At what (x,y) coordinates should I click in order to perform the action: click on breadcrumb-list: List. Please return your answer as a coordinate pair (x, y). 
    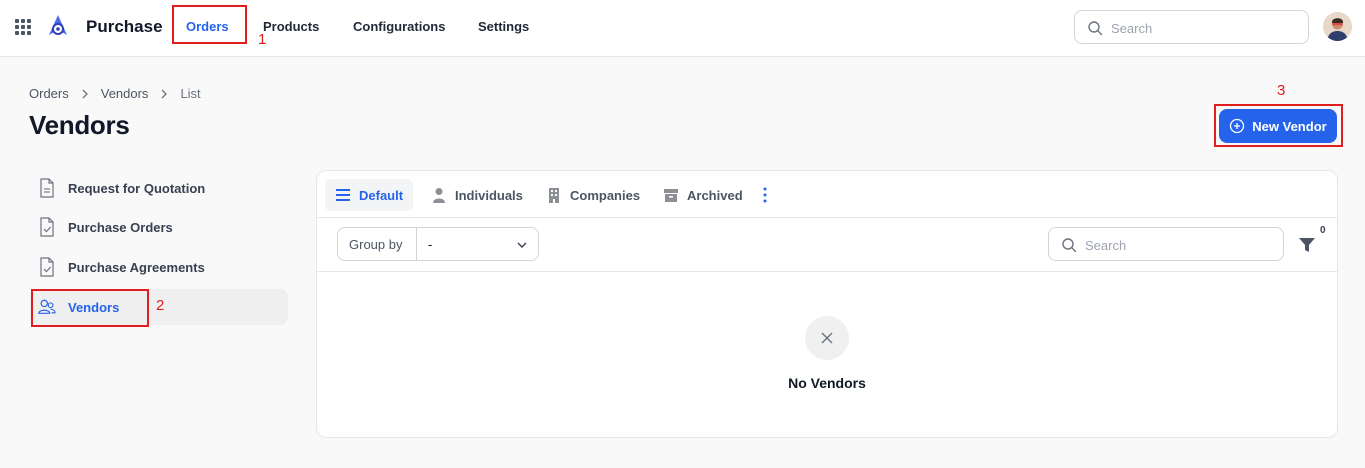
    Looking at the image, I should click on (190, 93).